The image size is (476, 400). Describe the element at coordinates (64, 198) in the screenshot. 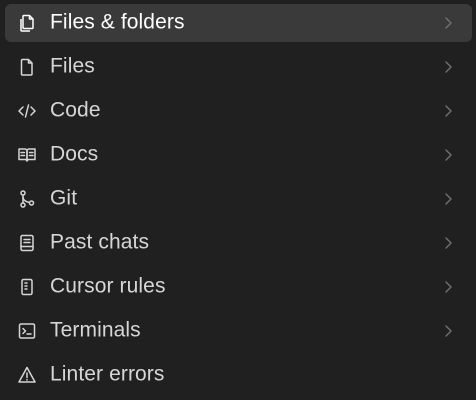

I see `menu-item-label: Git` at that location.